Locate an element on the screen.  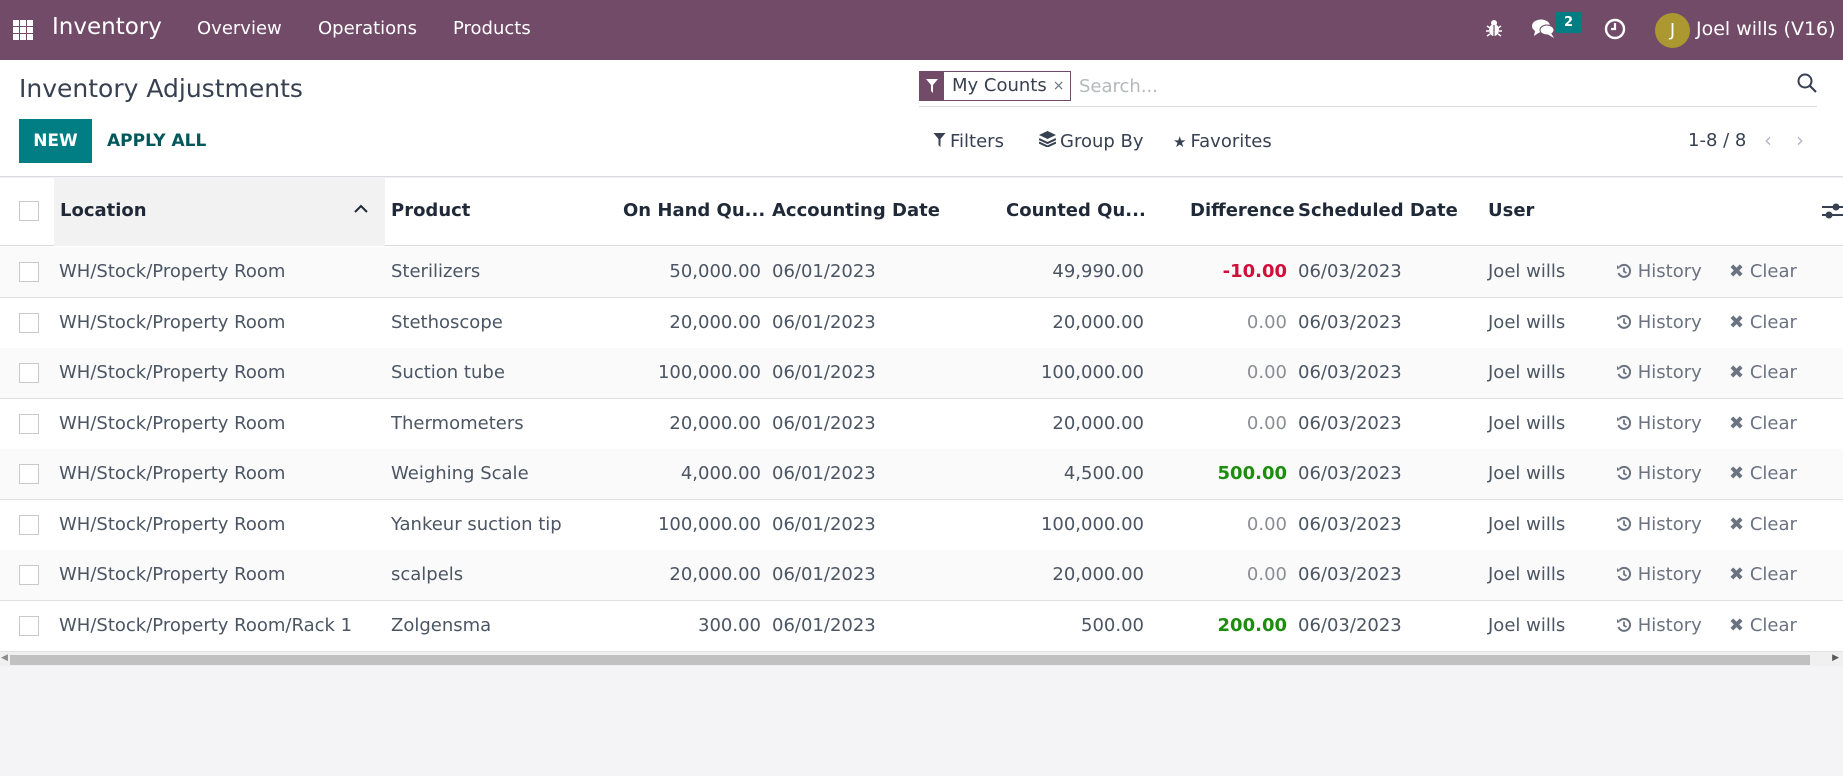
pager-previous-button: ‹ is located at coordinates (1768, 140).